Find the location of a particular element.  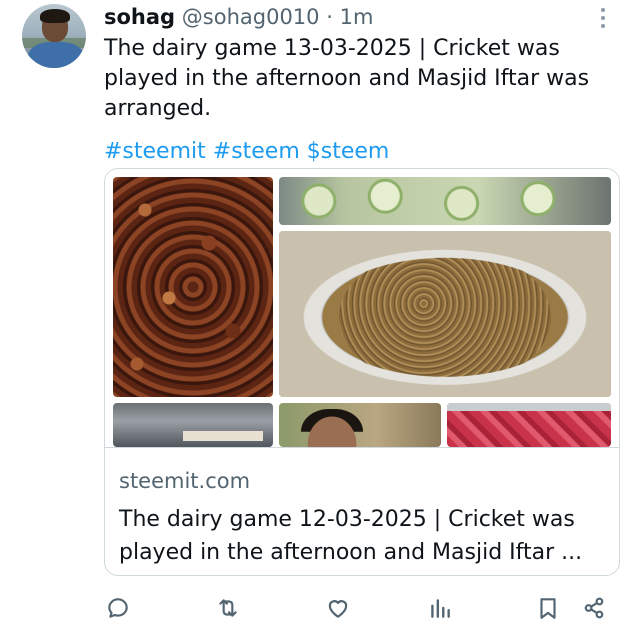

post-header: sohag @sohag0010 · 1m is located at coordinates (238, 17).